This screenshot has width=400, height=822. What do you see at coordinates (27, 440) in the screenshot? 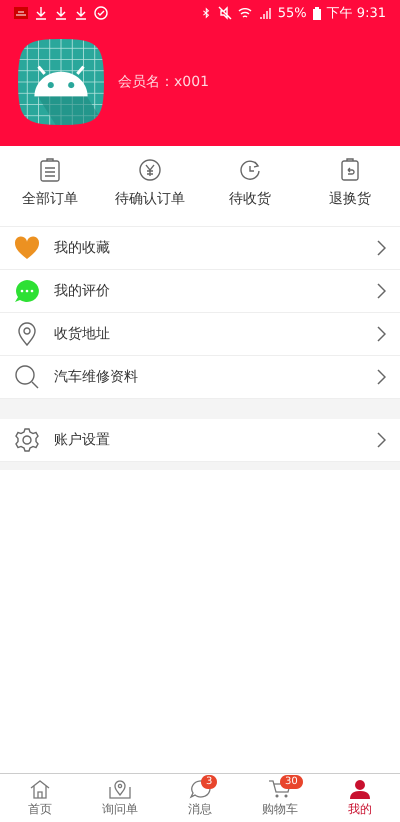
I see `settings-icon` at bounding box center [27, 440].